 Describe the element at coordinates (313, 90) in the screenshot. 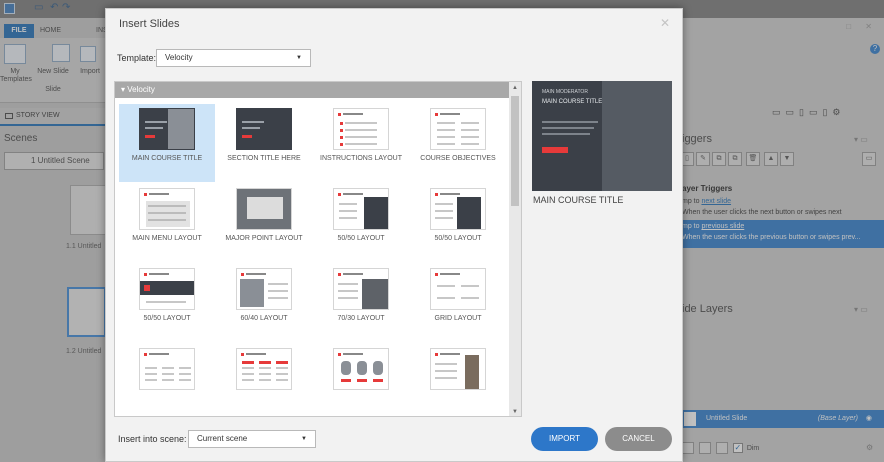

I see `template-group-header: ▾ Velocity` at that location.